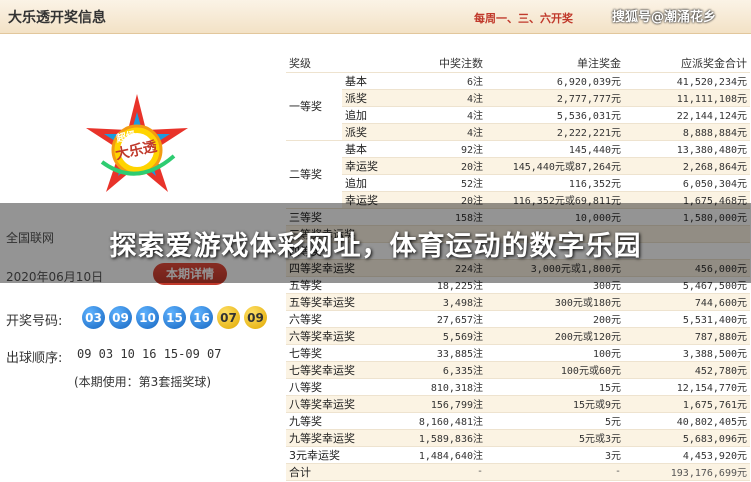  Describe the element at coordinates (687, 166) in the screenshot. I see `prize-total: 2,268,864元` at that location.